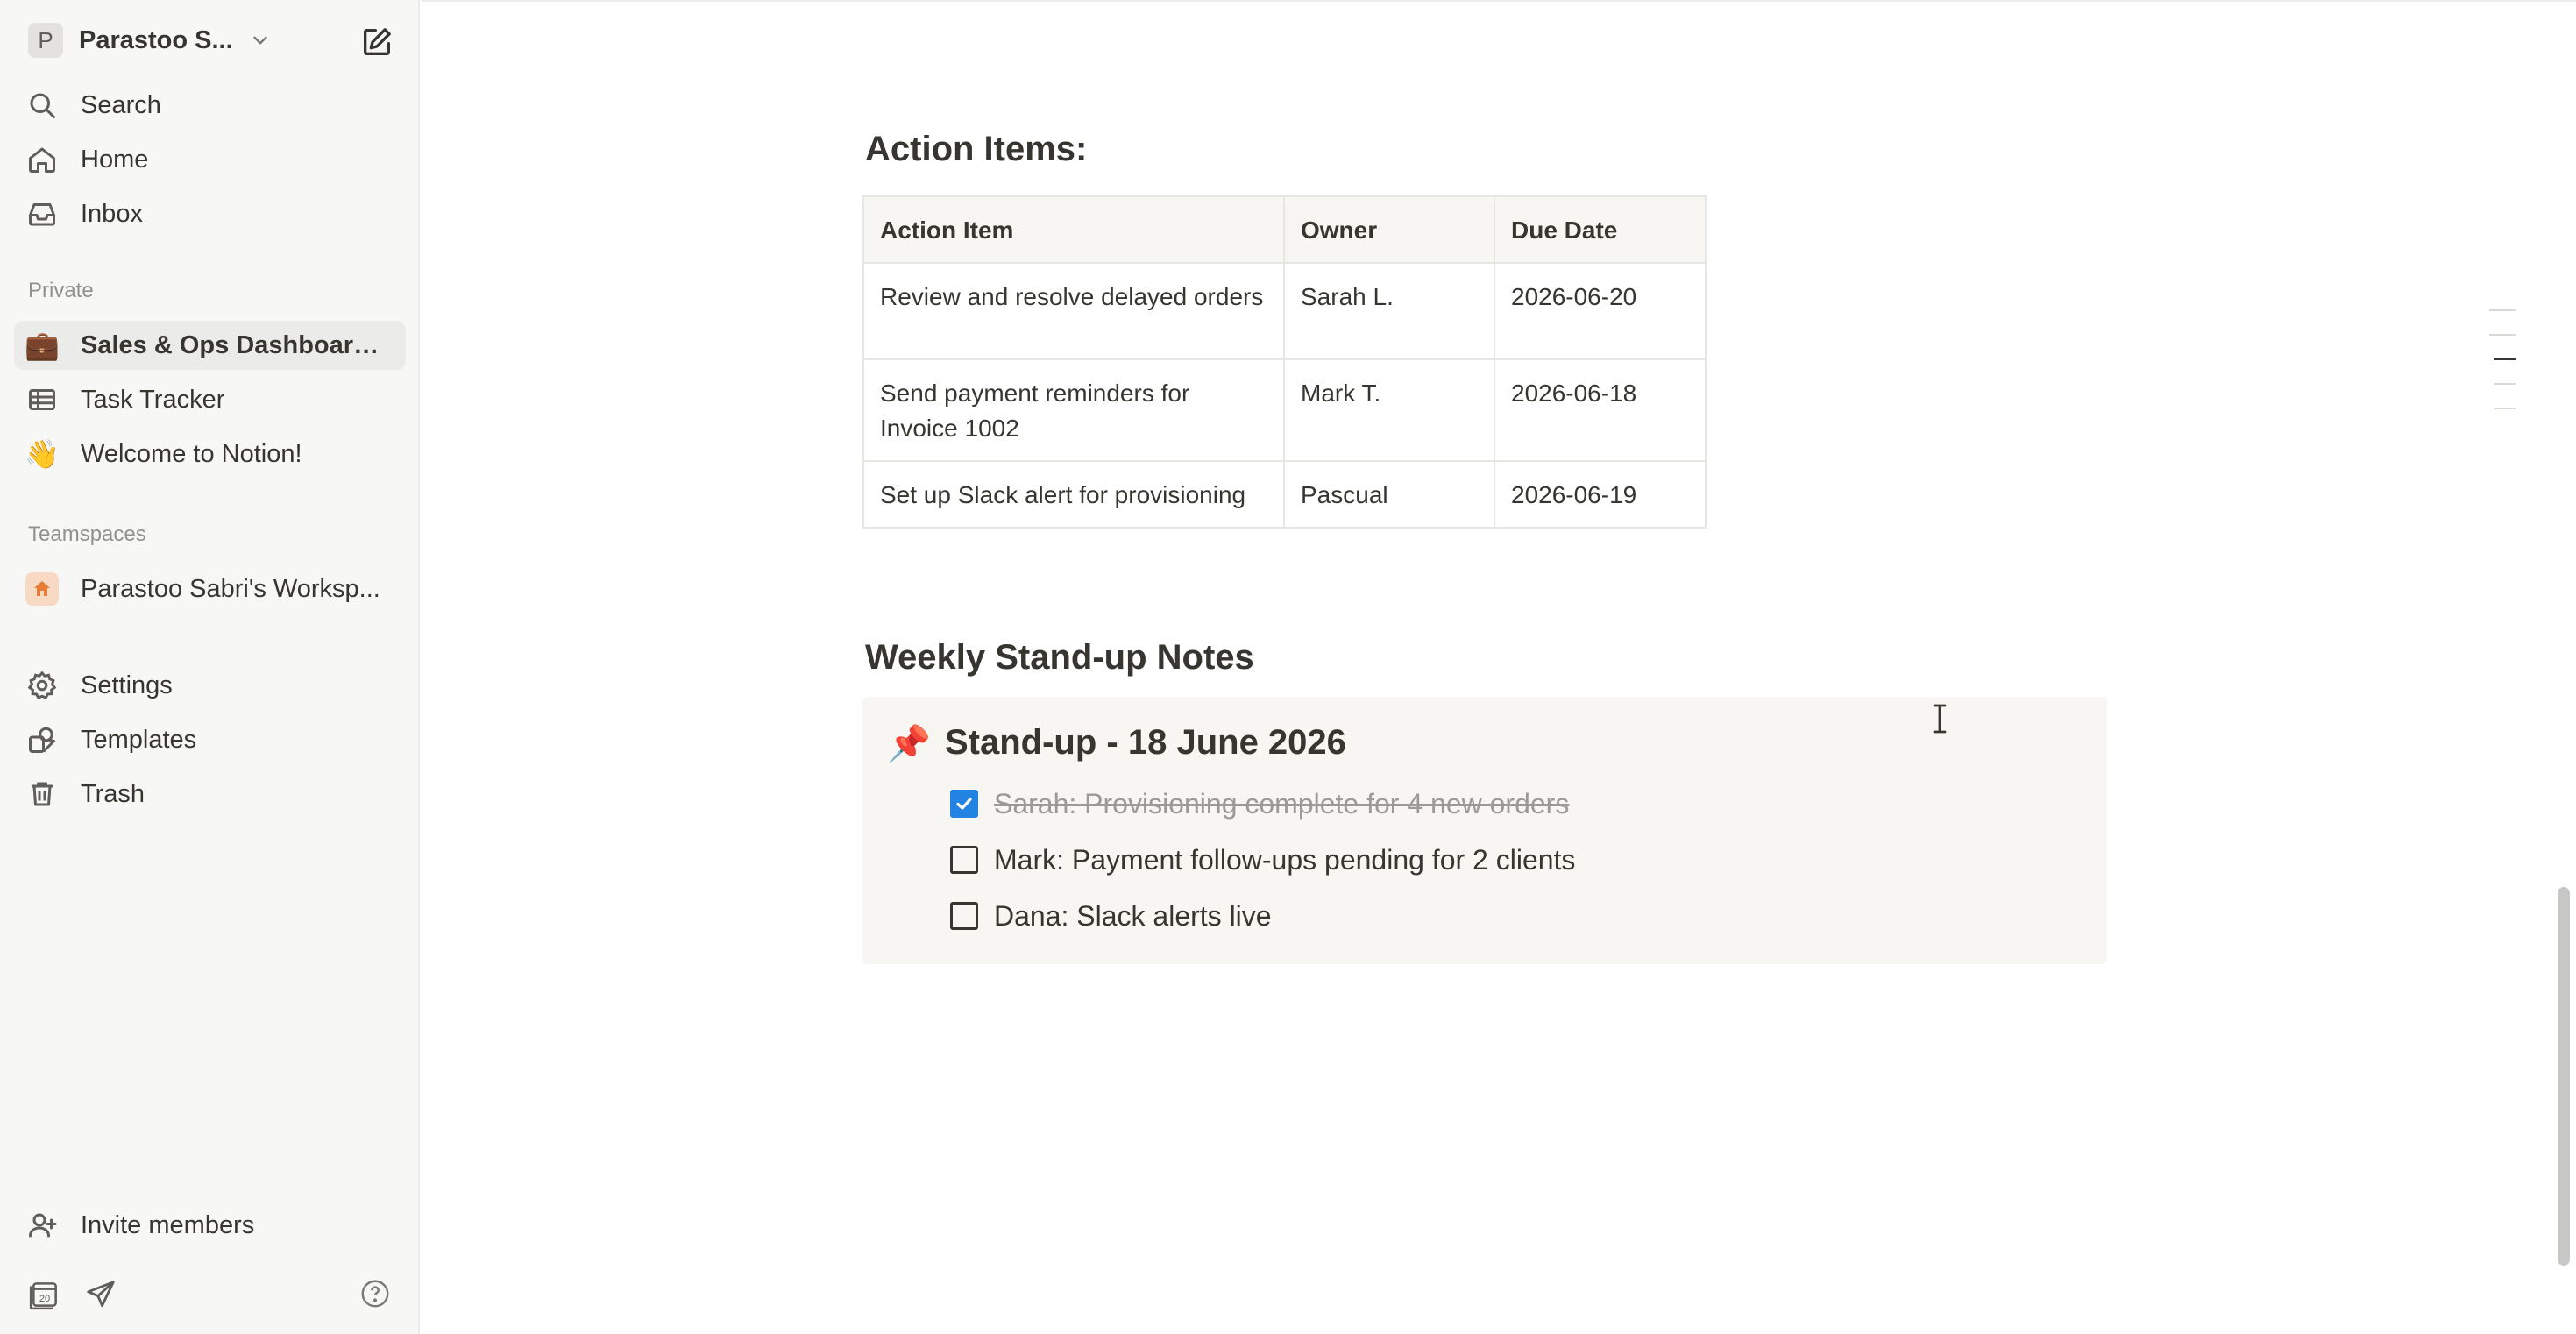  What do you see at coordinates (113, 793) in the screenshot?
I see `sidebar-item-label: Trash` at bounding box center [113, 793].